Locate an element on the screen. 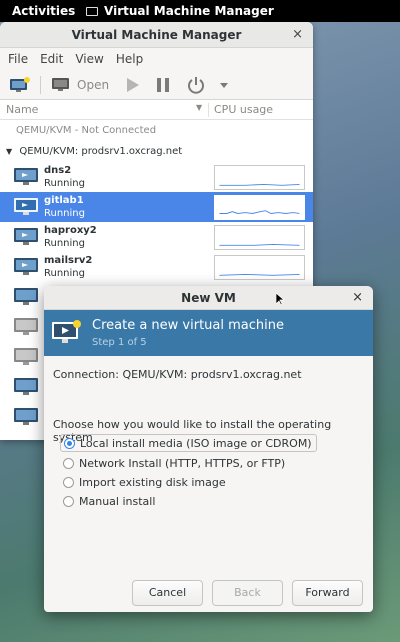  install-option-label: Import existing disk image is located at coordinates (152, 482).